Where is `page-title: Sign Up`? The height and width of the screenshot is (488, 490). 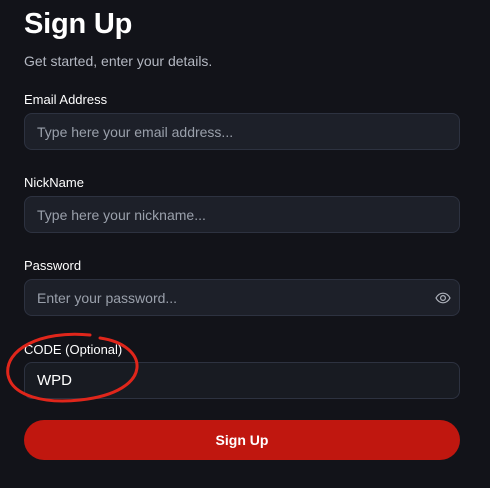 page-title: Sign Up is located at coordinates (78, 24).